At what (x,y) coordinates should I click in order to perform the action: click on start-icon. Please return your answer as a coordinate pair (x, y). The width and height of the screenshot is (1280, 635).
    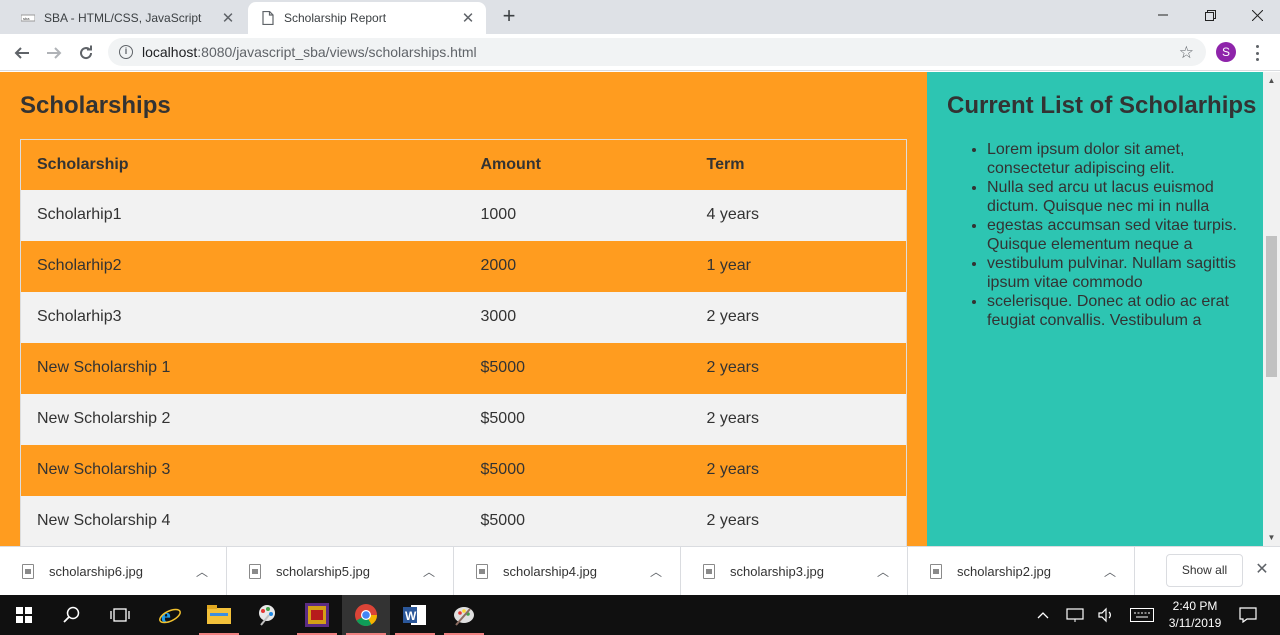
    Looking at the image, I should click on (24, 615).